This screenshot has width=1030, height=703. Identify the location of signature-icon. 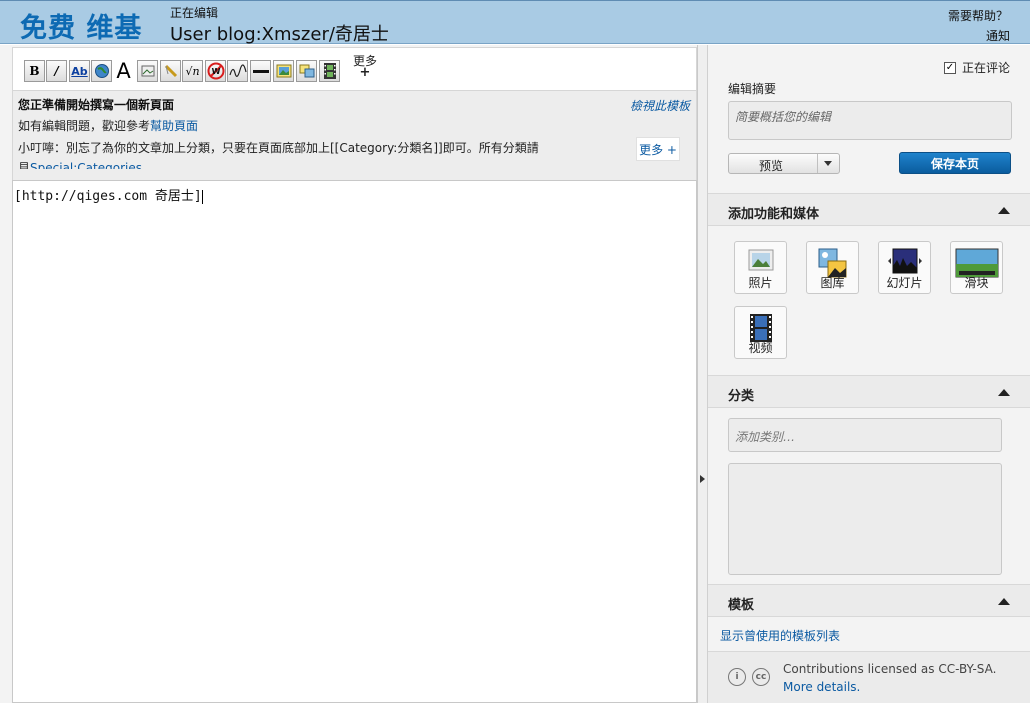
(237, 70).